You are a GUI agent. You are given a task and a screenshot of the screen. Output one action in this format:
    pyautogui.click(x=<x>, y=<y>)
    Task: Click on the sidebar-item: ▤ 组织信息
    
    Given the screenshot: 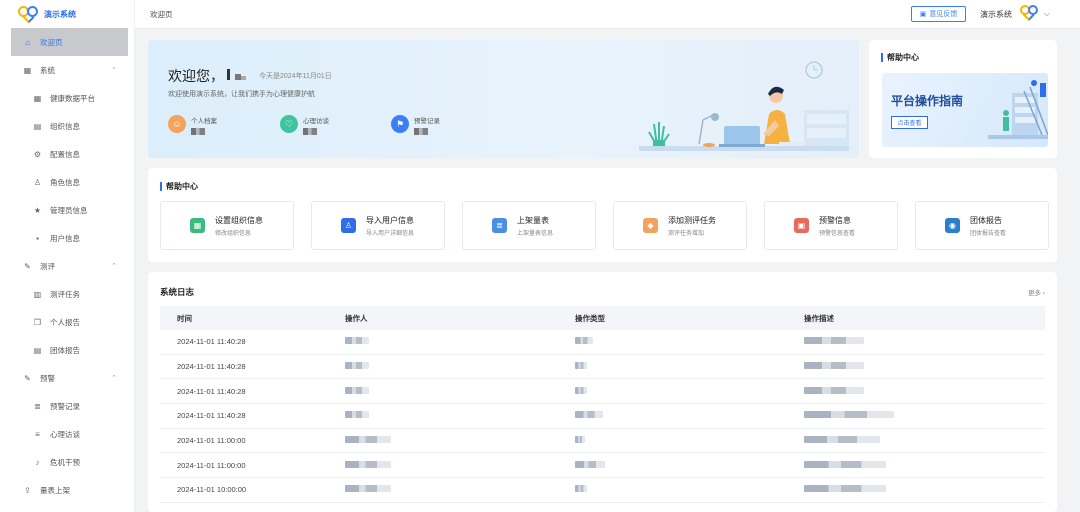 What is the action you would take?
    pyautogui.click(x=67, y=126)
    